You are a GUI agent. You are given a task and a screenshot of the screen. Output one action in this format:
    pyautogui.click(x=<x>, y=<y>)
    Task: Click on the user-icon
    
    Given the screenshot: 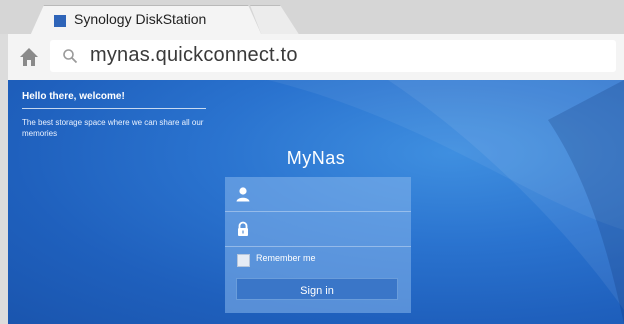 What is the action you would take?
    pyautogui.click(x=243, y=194)
    